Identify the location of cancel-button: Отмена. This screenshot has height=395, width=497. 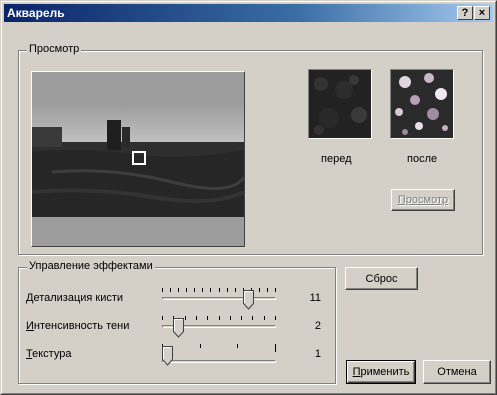
(457, 372).